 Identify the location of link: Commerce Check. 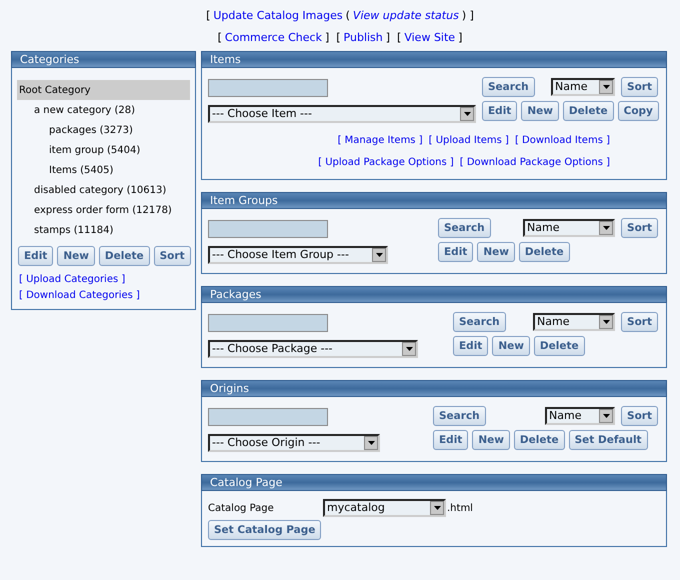
(273, 38).